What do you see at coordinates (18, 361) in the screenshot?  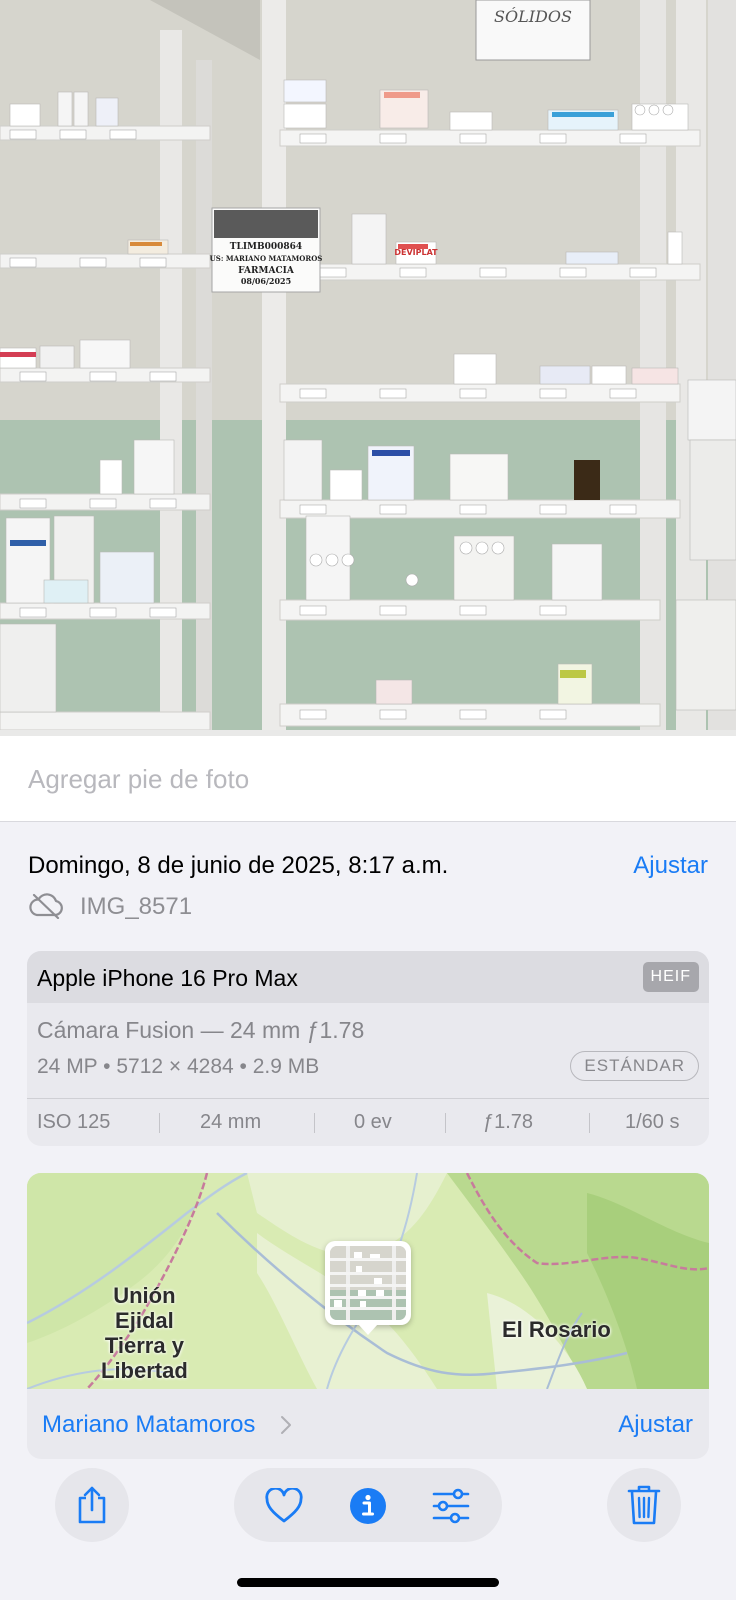 I see `box-label-puritos: Puritos 500` at bounding box center [18, 361].